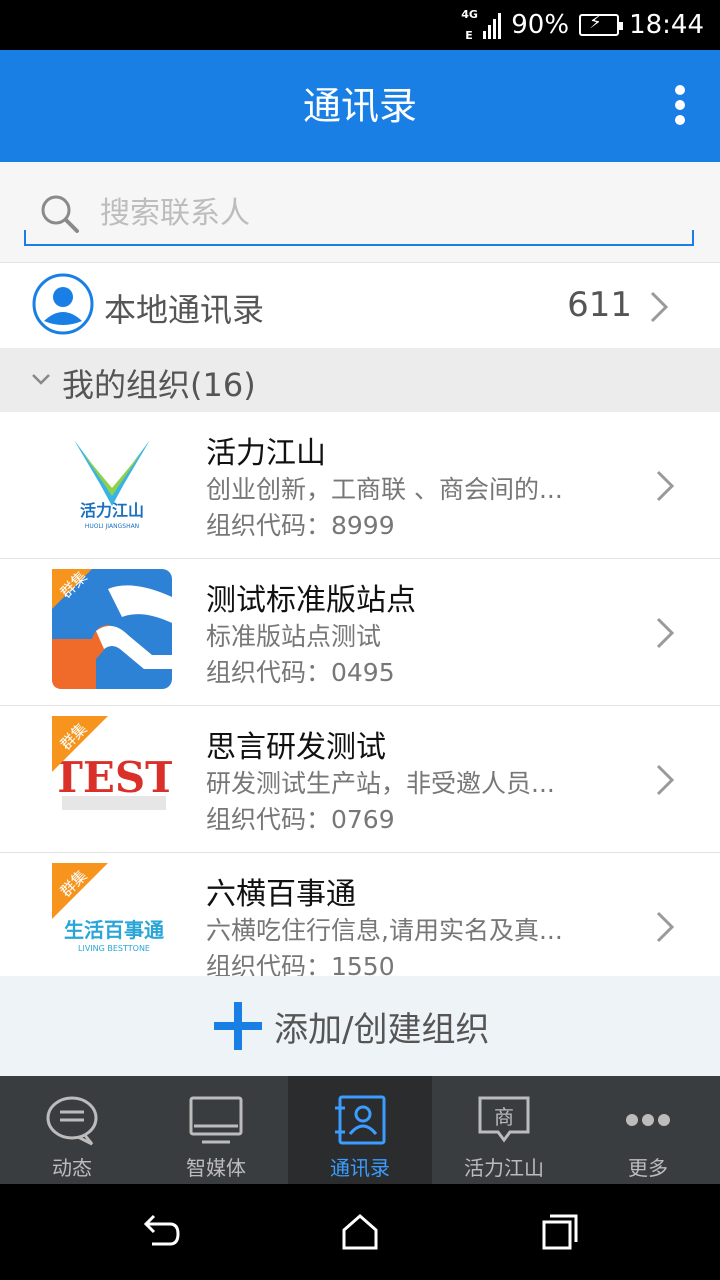 This screenshot has width=720, height=1280. Describe the element at coordinates (648, 1120) in the screenshot. I see `more-dots-icon` at that location.